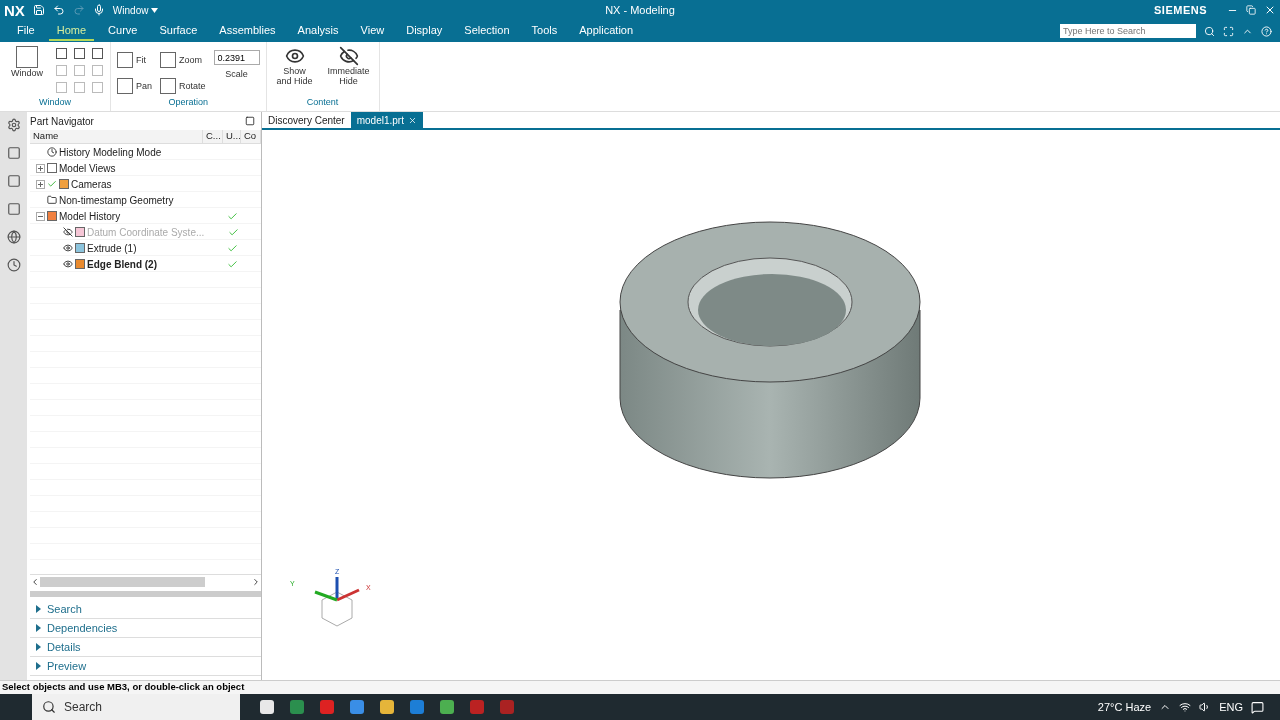  Describe the element at coordinates (318, 31) in the screenshot. I see `menu-tab: Analysis` at that location.